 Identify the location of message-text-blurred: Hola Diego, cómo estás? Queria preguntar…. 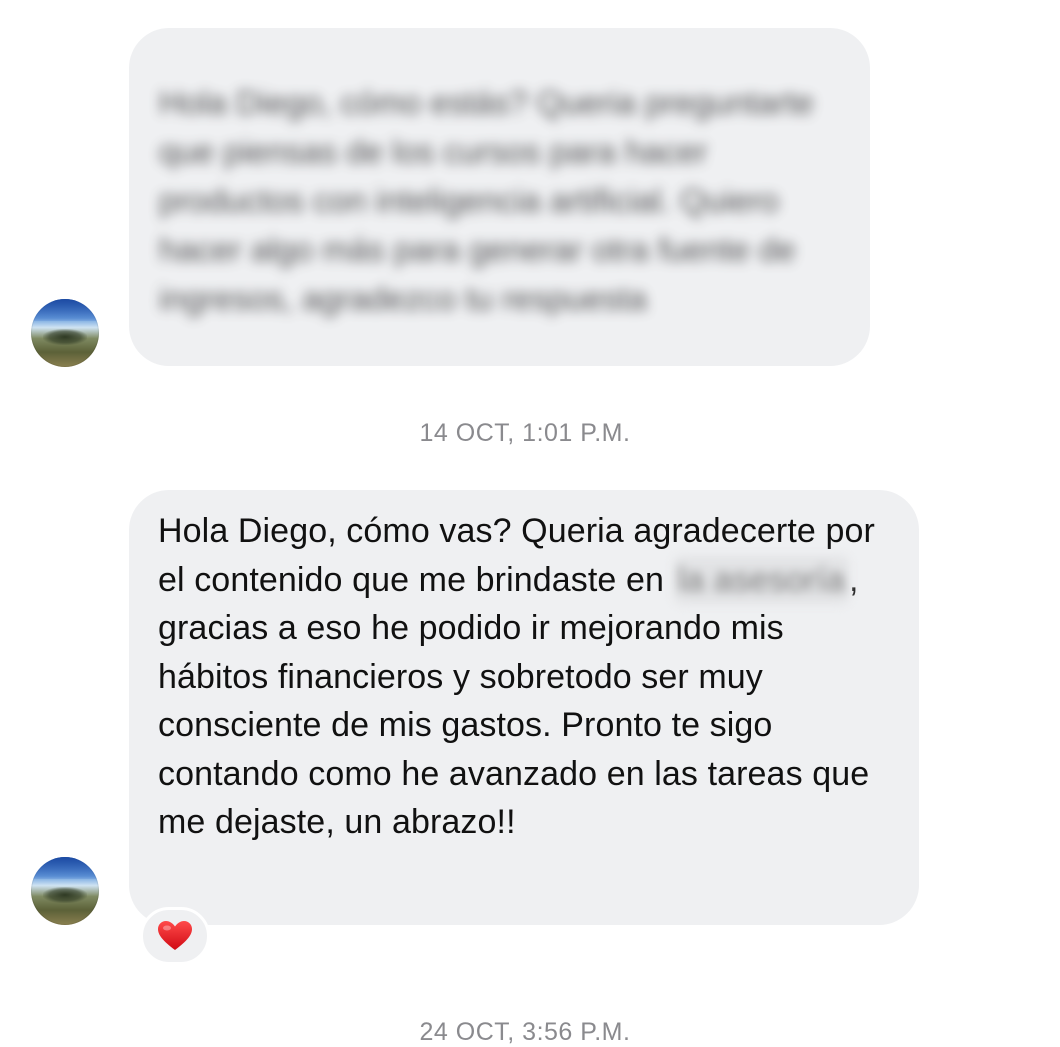
(486, 200).